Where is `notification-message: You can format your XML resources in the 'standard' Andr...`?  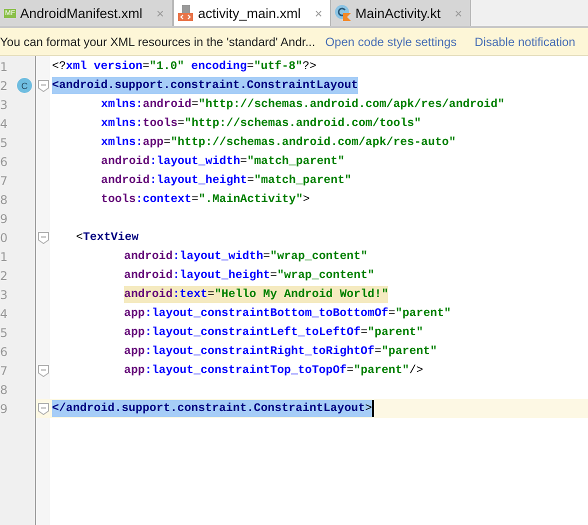
notification-message: You can format your XML resources in the 'standard' Andr... is located at coordinates (158, 41).